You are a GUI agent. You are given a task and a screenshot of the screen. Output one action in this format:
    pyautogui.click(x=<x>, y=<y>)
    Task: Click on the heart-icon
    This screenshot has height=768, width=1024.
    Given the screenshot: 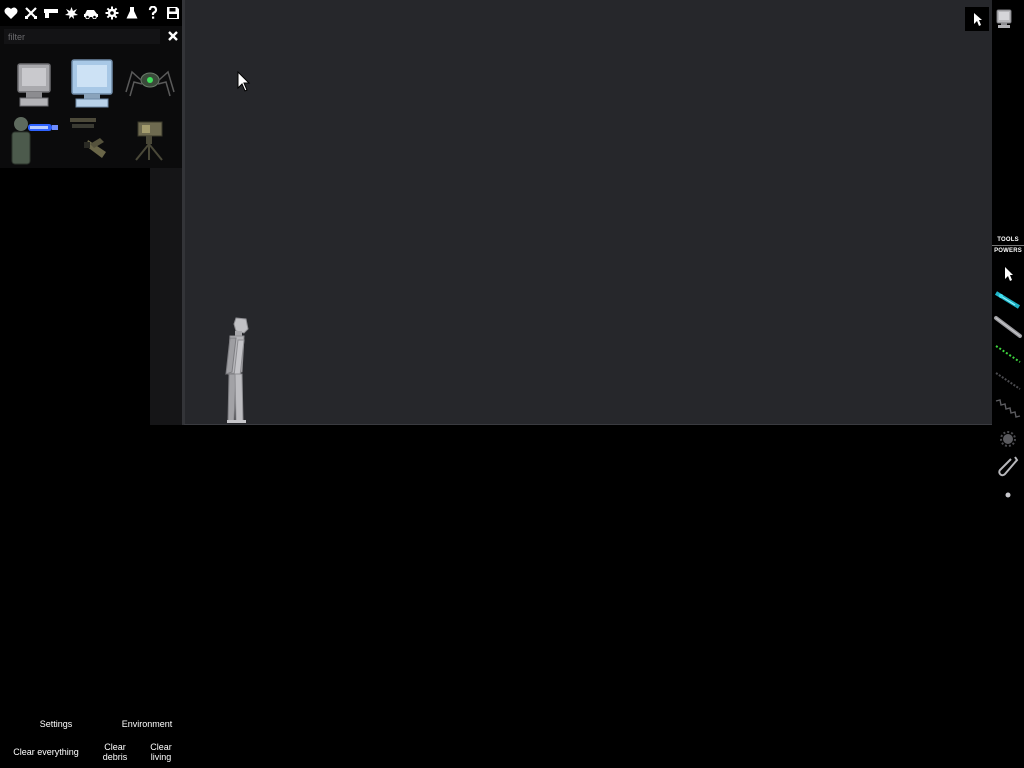 What is the action you would take?
    pyautogui.click(x=11, y=13)
    